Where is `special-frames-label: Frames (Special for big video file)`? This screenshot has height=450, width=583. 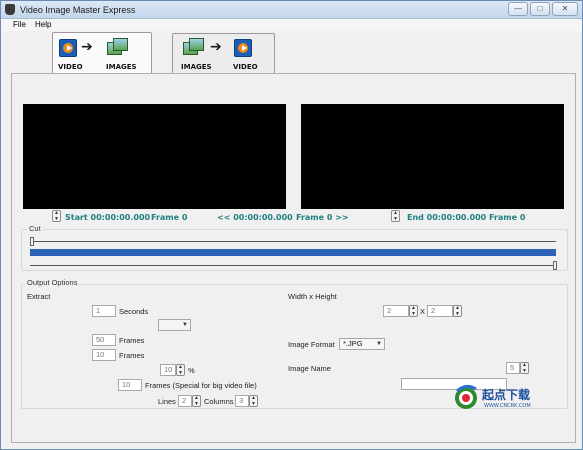
special-frames-label: Frames (Special for big video file) is located at coordinates (201, 385).